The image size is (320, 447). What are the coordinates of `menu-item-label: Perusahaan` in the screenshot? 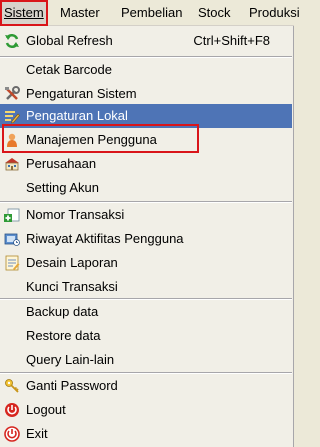 It's located at (61, 163).